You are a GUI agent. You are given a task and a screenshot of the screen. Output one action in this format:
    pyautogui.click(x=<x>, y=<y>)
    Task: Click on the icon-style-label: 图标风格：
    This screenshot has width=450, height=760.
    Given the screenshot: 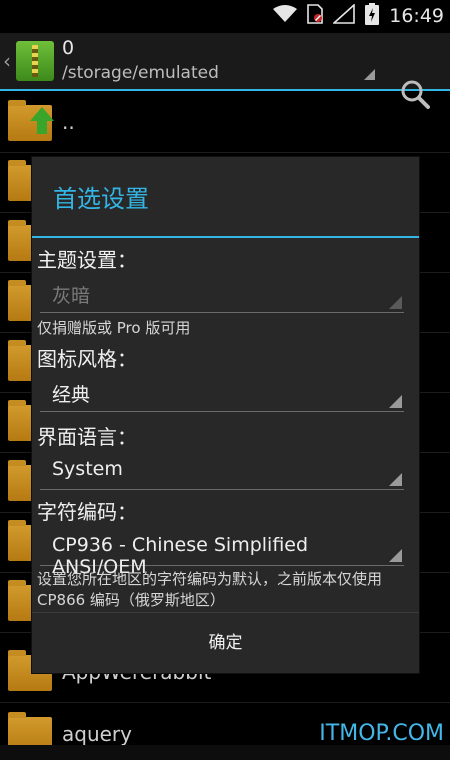 What is the action you would take?
    pyautogui.click(x=87, y=359)
    